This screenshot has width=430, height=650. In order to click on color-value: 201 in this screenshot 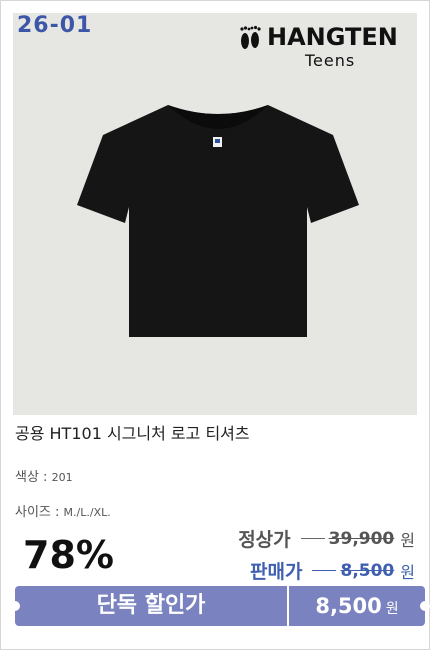, I will do `click(62, 477)`.